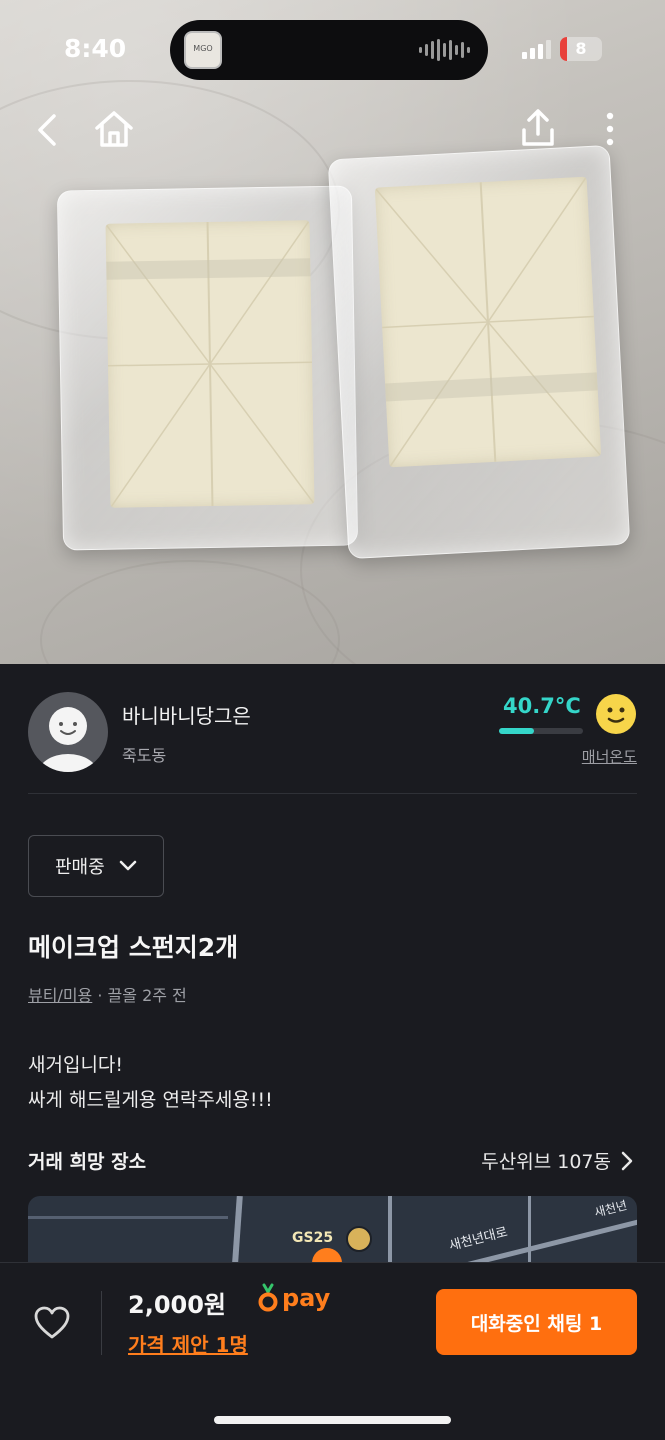  I want to click on share-button, so click(538, 130).